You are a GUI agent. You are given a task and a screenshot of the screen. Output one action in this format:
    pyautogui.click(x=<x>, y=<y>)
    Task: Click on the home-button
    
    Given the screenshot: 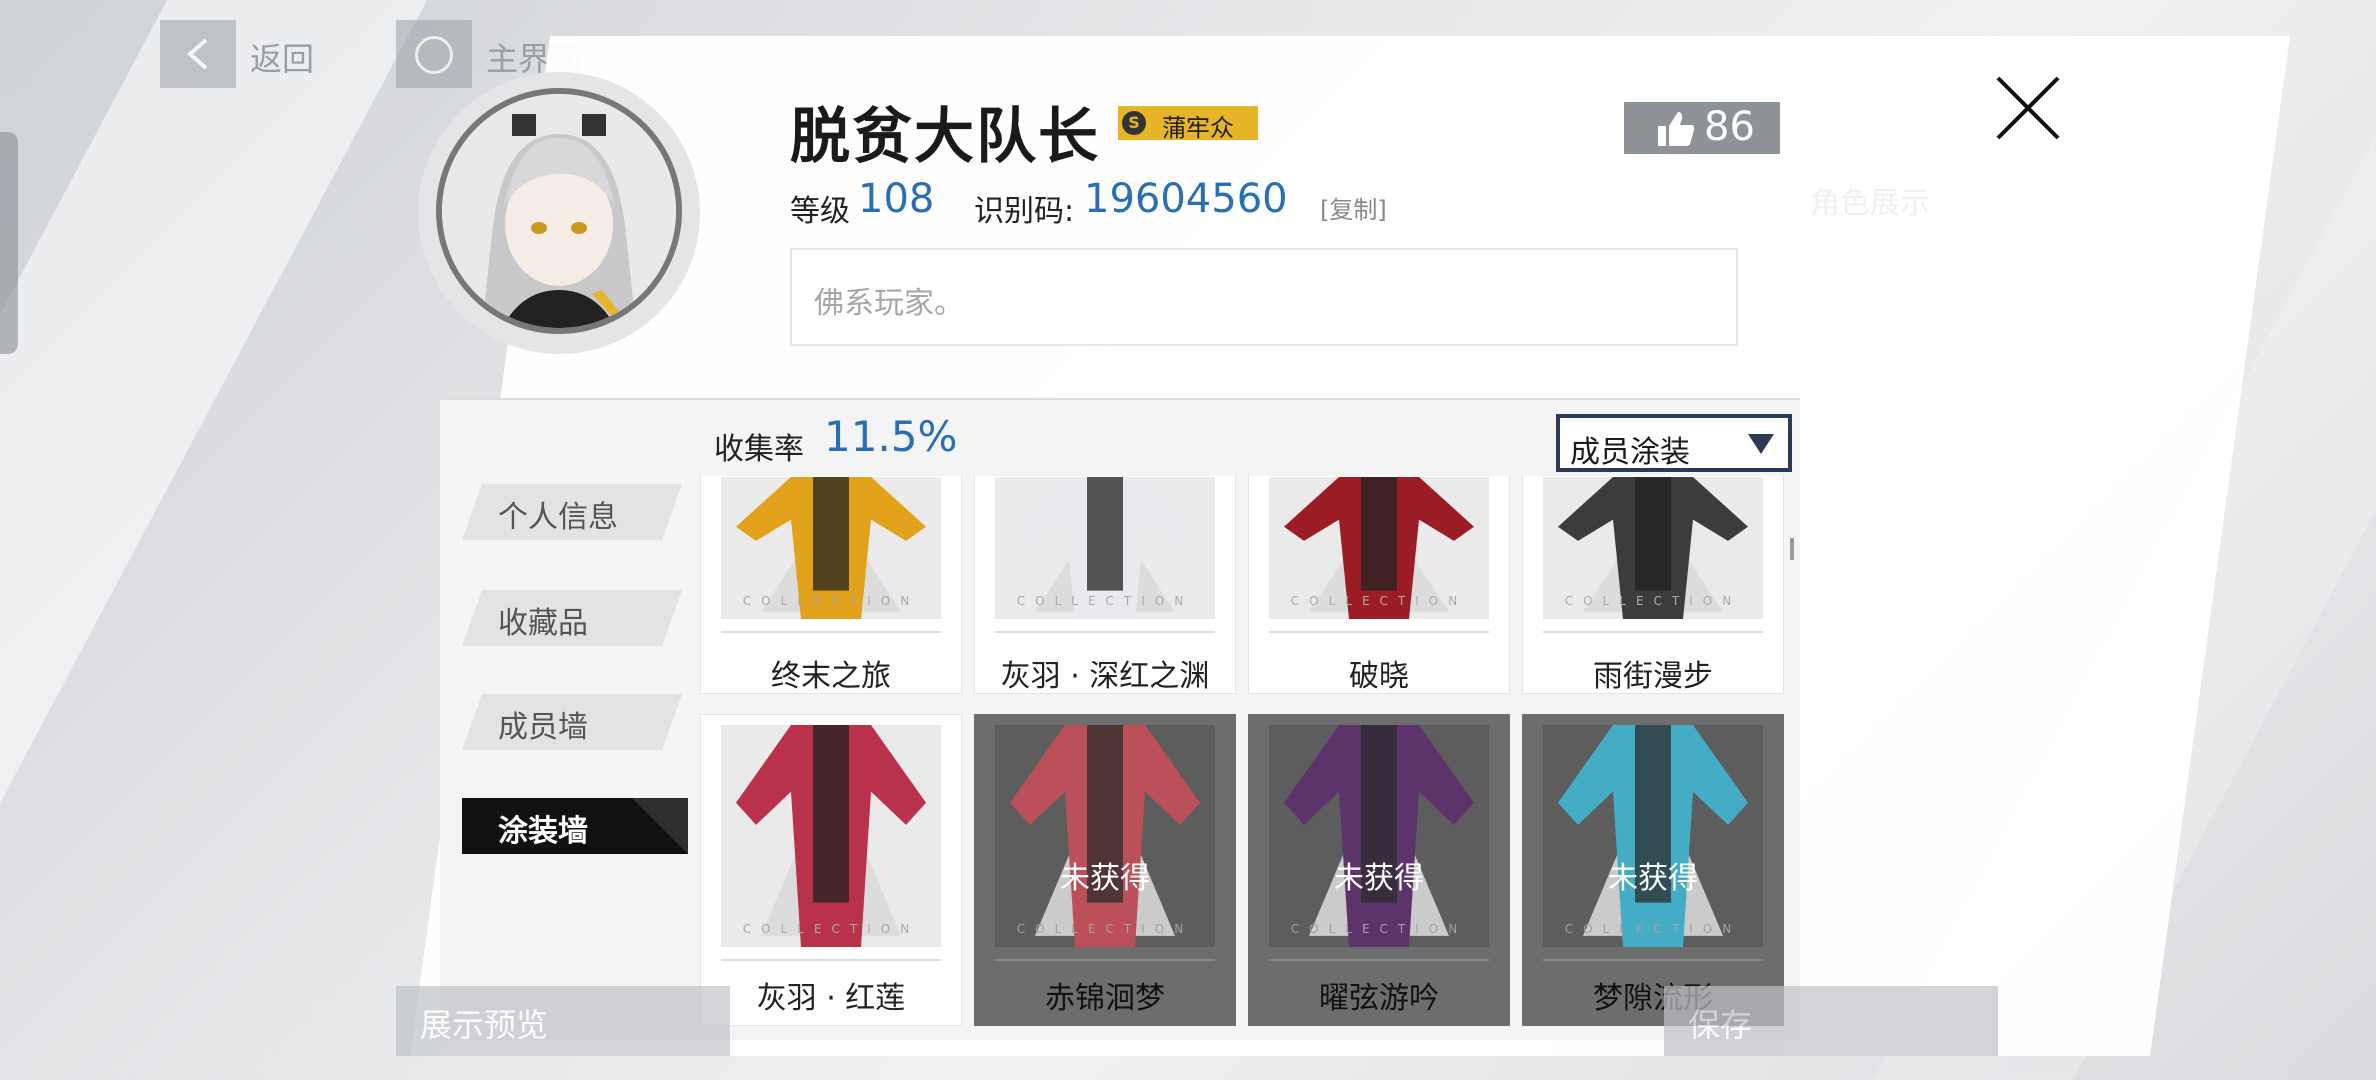 What is the action you would take?
    pyautogui.click(x=434, y=54)
    